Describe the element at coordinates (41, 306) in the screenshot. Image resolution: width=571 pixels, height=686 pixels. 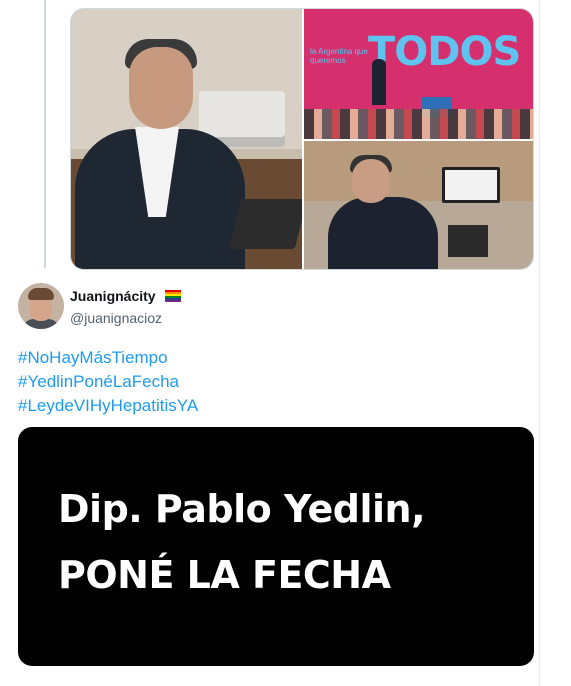
I see `avatar` at that location.